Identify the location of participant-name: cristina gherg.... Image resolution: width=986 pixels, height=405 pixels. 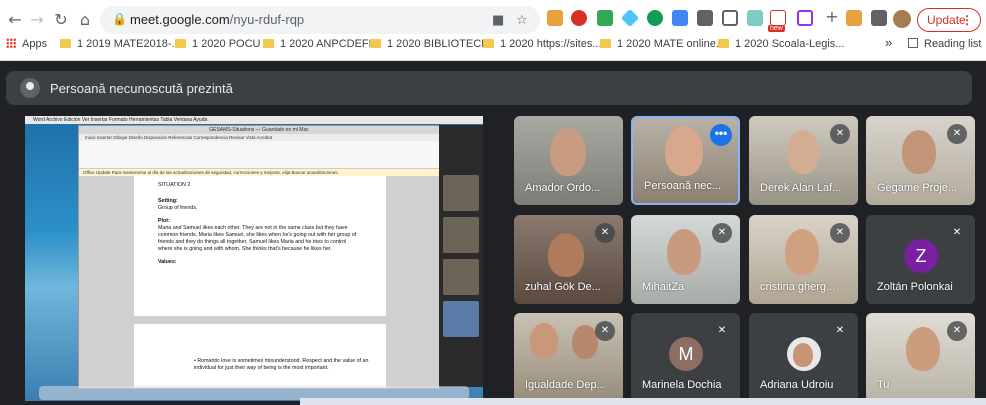
(798, 287).